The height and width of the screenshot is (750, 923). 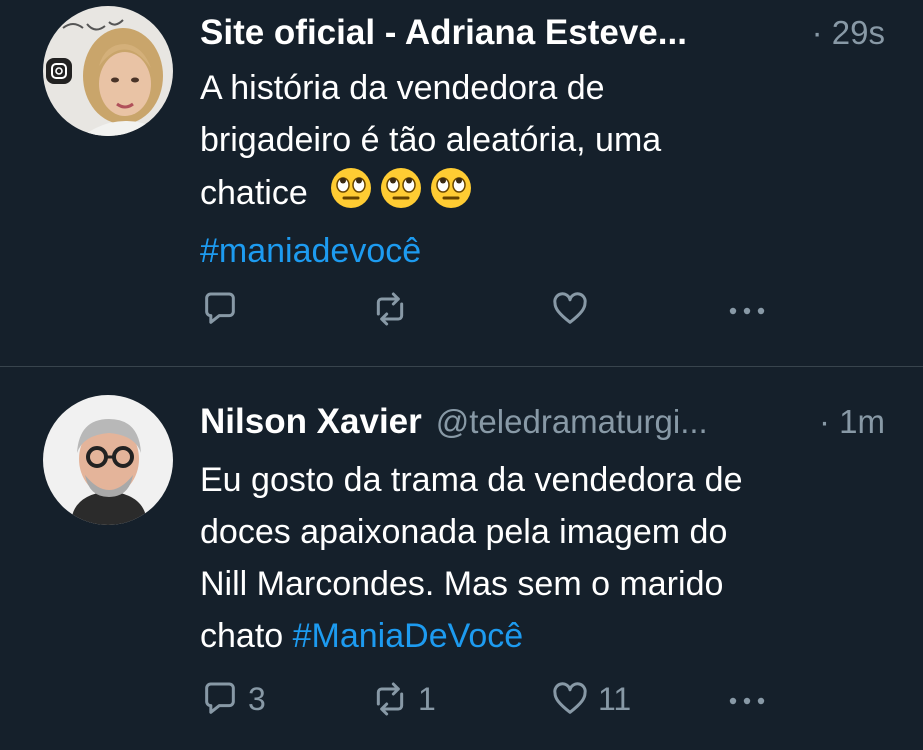 I want to click on timestamp: · 29s, so click(x=840, y=33).